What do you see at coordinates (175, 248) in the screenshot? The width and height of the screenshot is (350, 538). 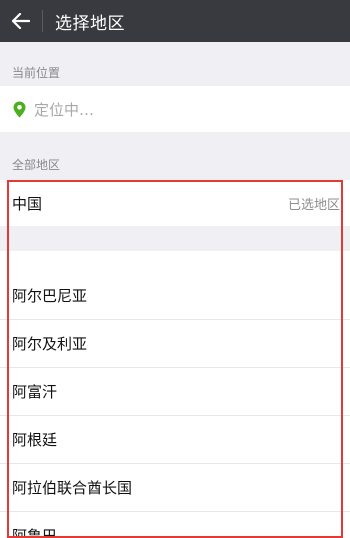 I see `list-gap` at bounding box center [175, 248].